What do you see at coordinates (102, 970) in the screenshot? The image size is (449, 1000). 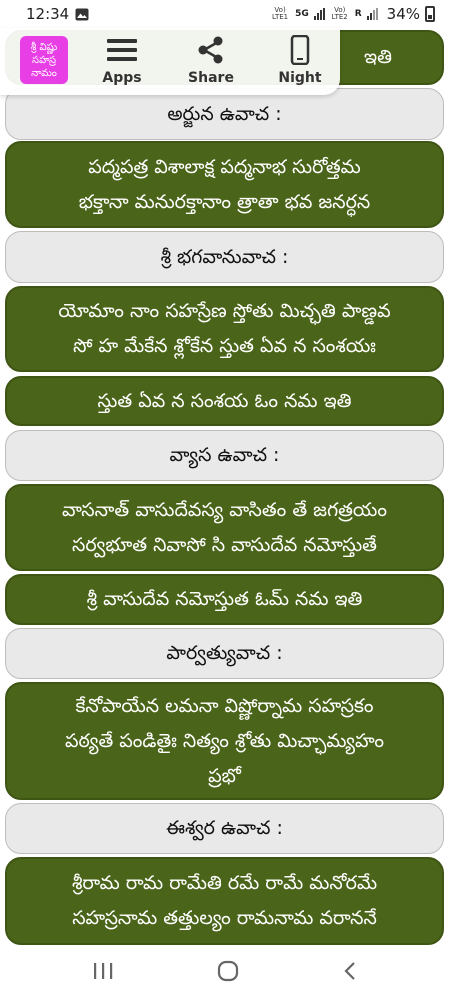 I see `recent-apps-icon` at bounding box center [102, 970].